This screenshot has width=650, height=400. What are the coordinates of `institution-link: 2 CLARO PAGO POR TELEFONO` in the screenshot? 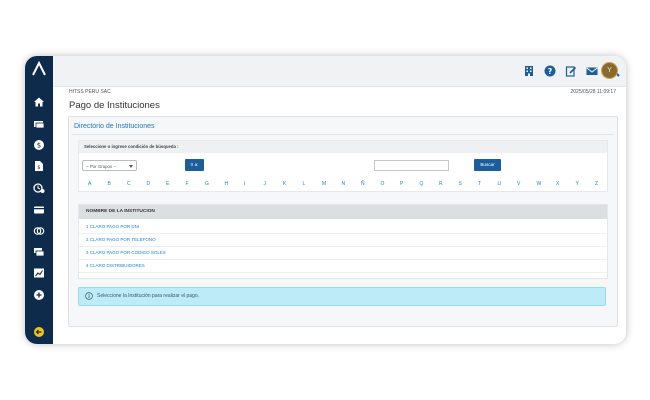 It's located at (121, 239).